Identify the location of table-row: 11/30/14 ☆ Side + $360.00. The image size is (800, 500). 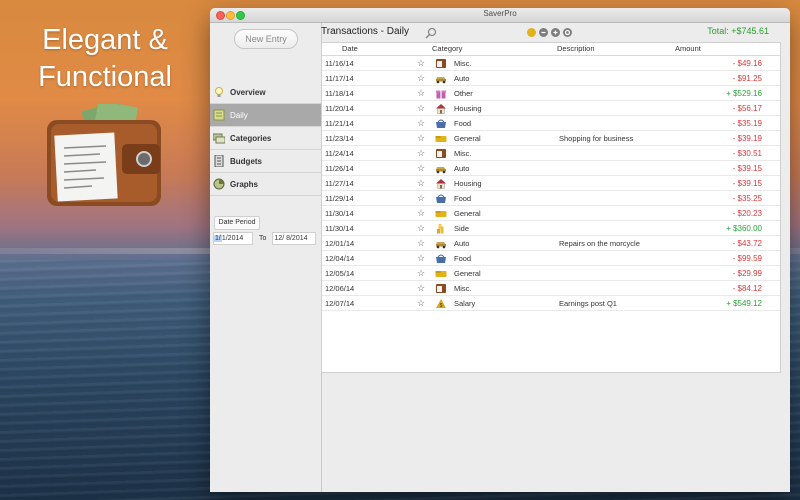
(551, 228).